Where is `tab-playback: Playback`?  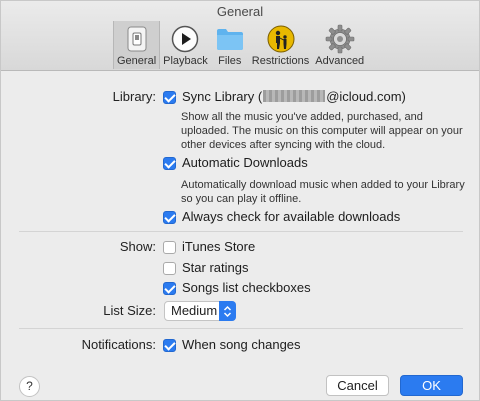 tab-playback: Playback is located at coordinates (185, 45).